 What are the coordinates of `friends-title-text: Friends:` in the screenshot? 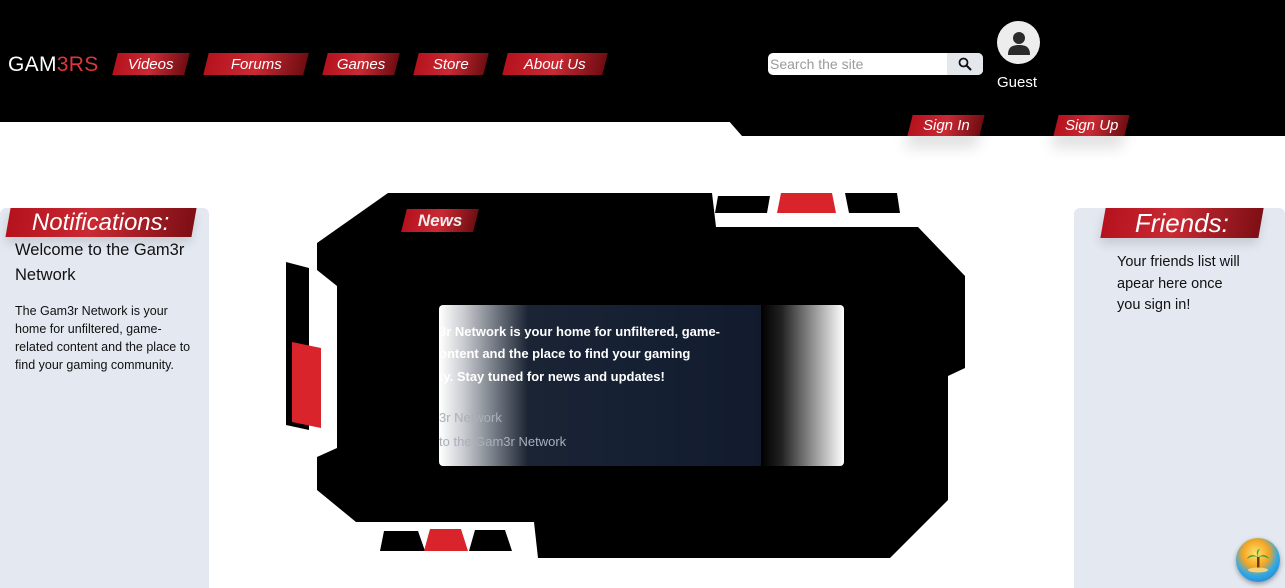 It's located at (1182, 222).